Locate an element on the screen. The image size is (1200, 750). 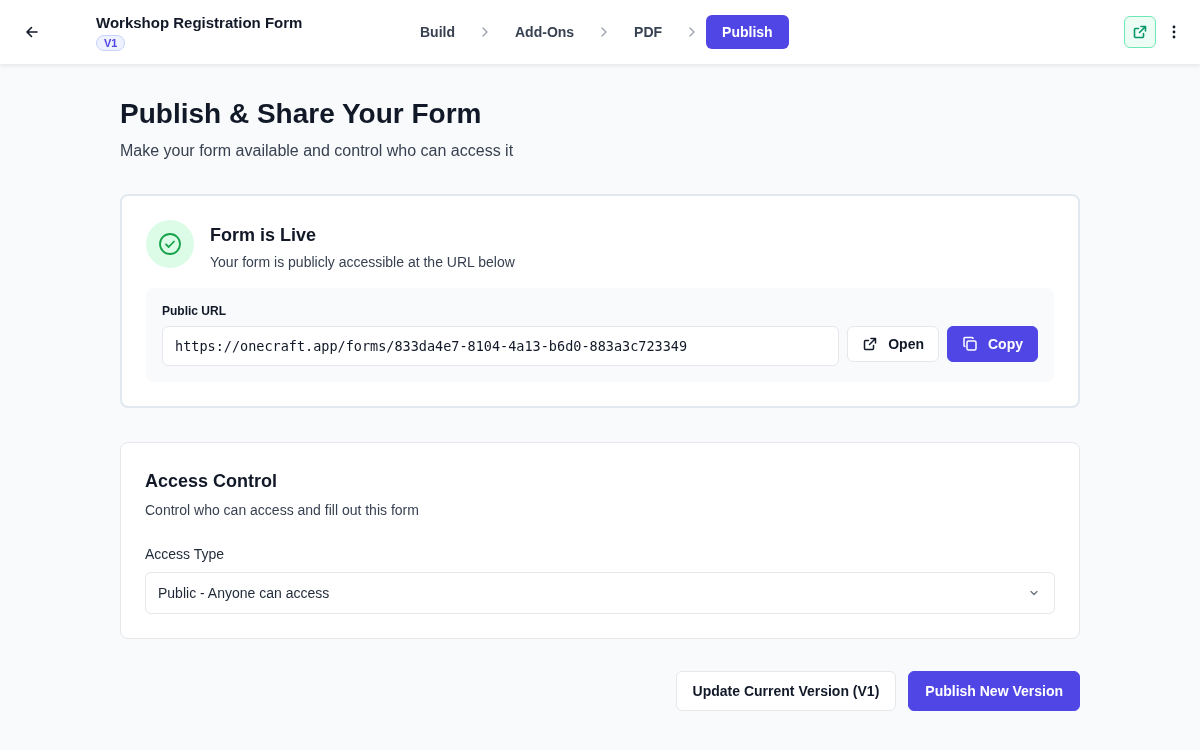
copy-icon is located at coordinates (970, 344).